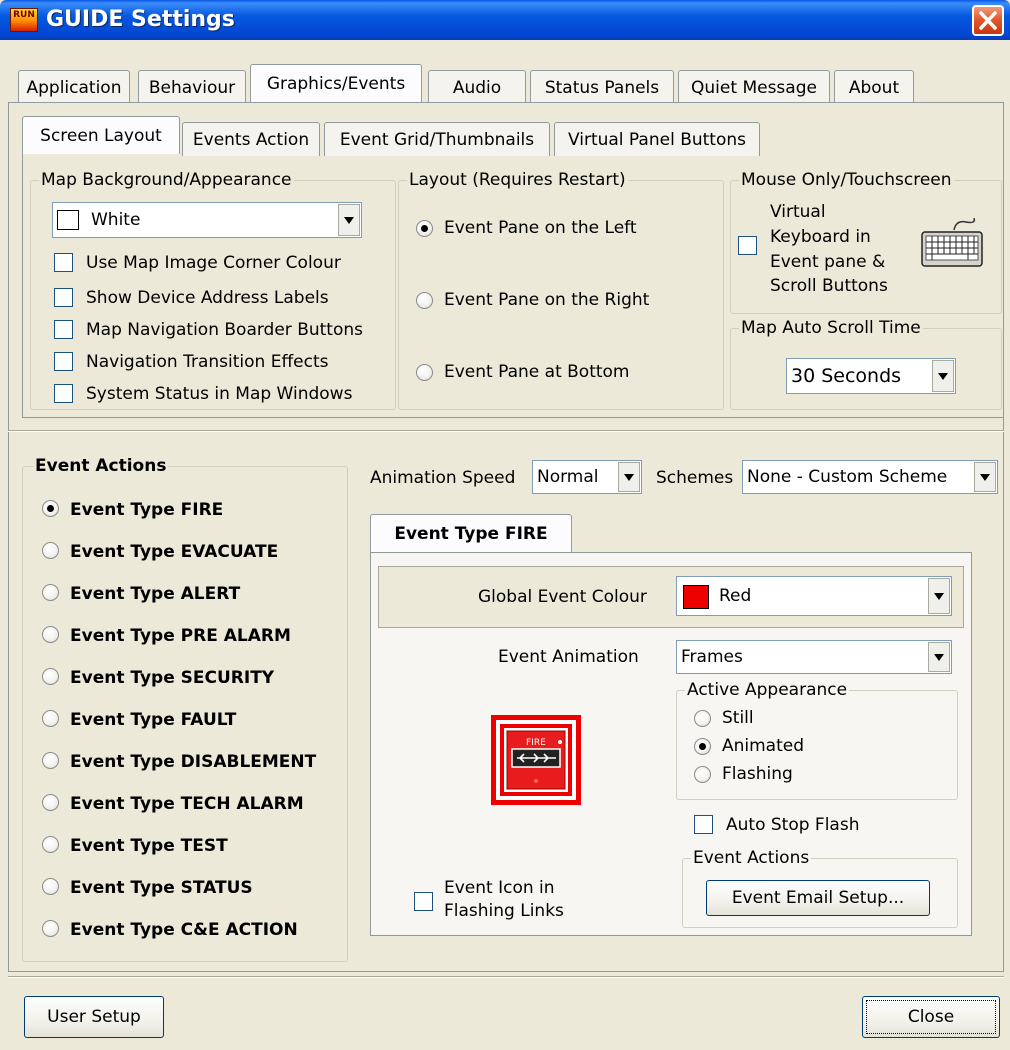 The width and height of the screenshot is (1010, 1050). I want to click on tab-virtual-panel-buttons: Virtual Panel Buttons, so click(657, 139).